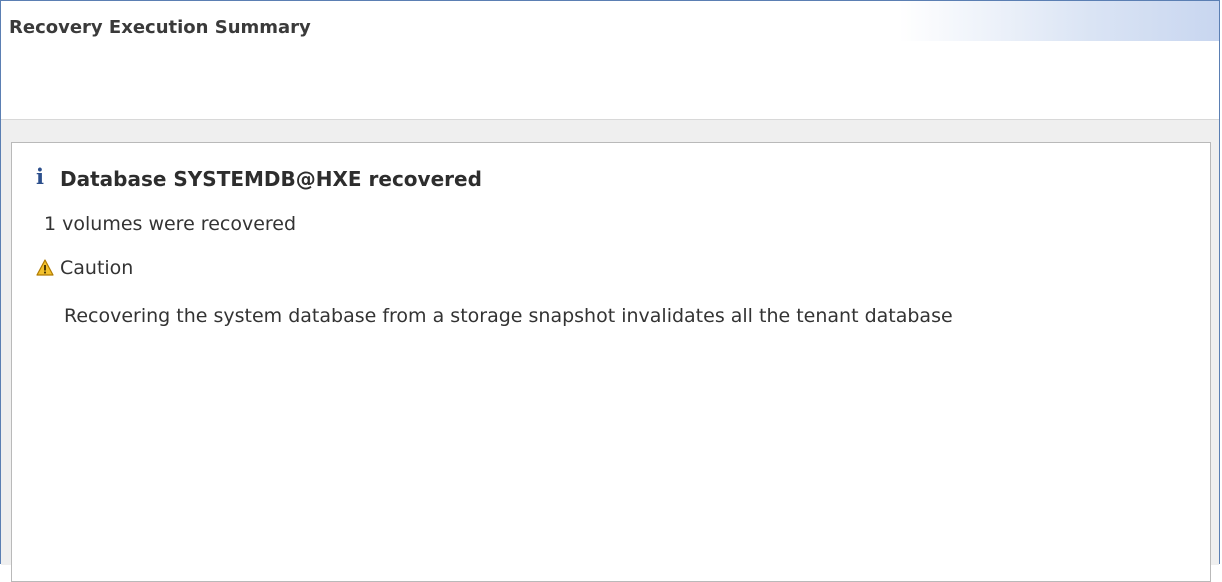 This screenshot has height=582, width=1222. What do you see at coordinates (160, 27) in the screenshot?
I see `page-title: Recovery Execution Summary` at bounding box center [160, 27].